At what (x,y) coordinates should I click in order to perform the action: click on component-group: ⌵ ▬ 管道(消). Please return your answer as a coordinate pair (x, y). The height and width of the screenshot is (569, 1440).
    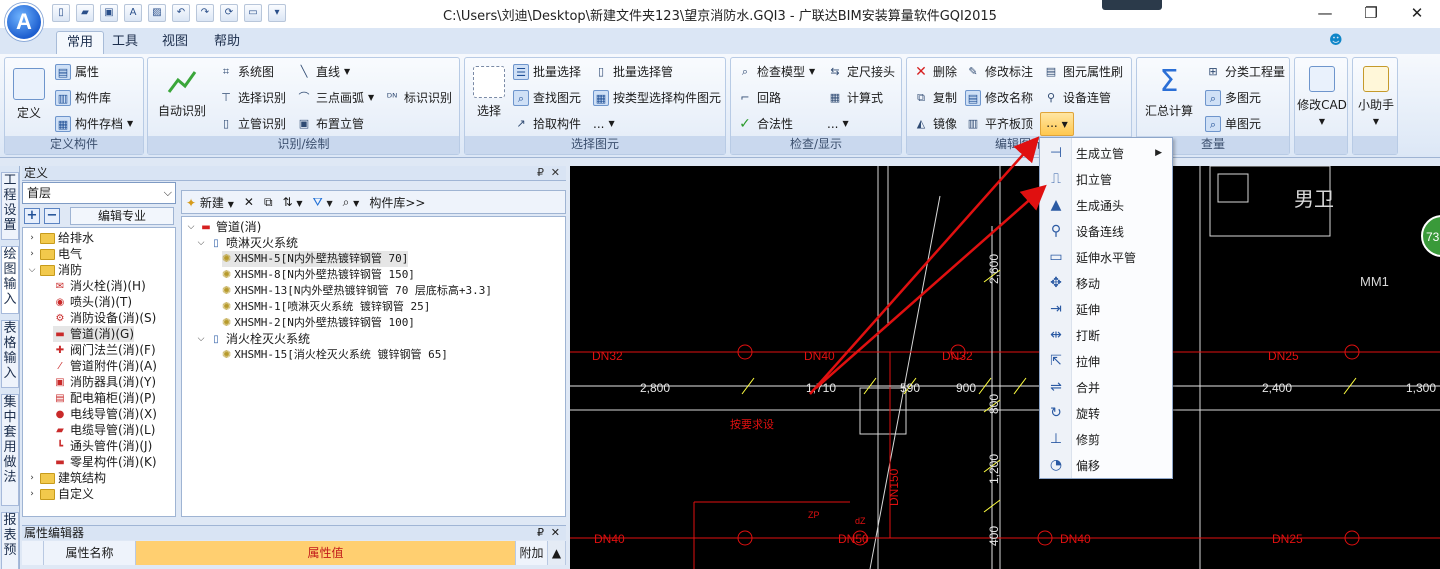
    Looking at the image, I should click on (224, 227).